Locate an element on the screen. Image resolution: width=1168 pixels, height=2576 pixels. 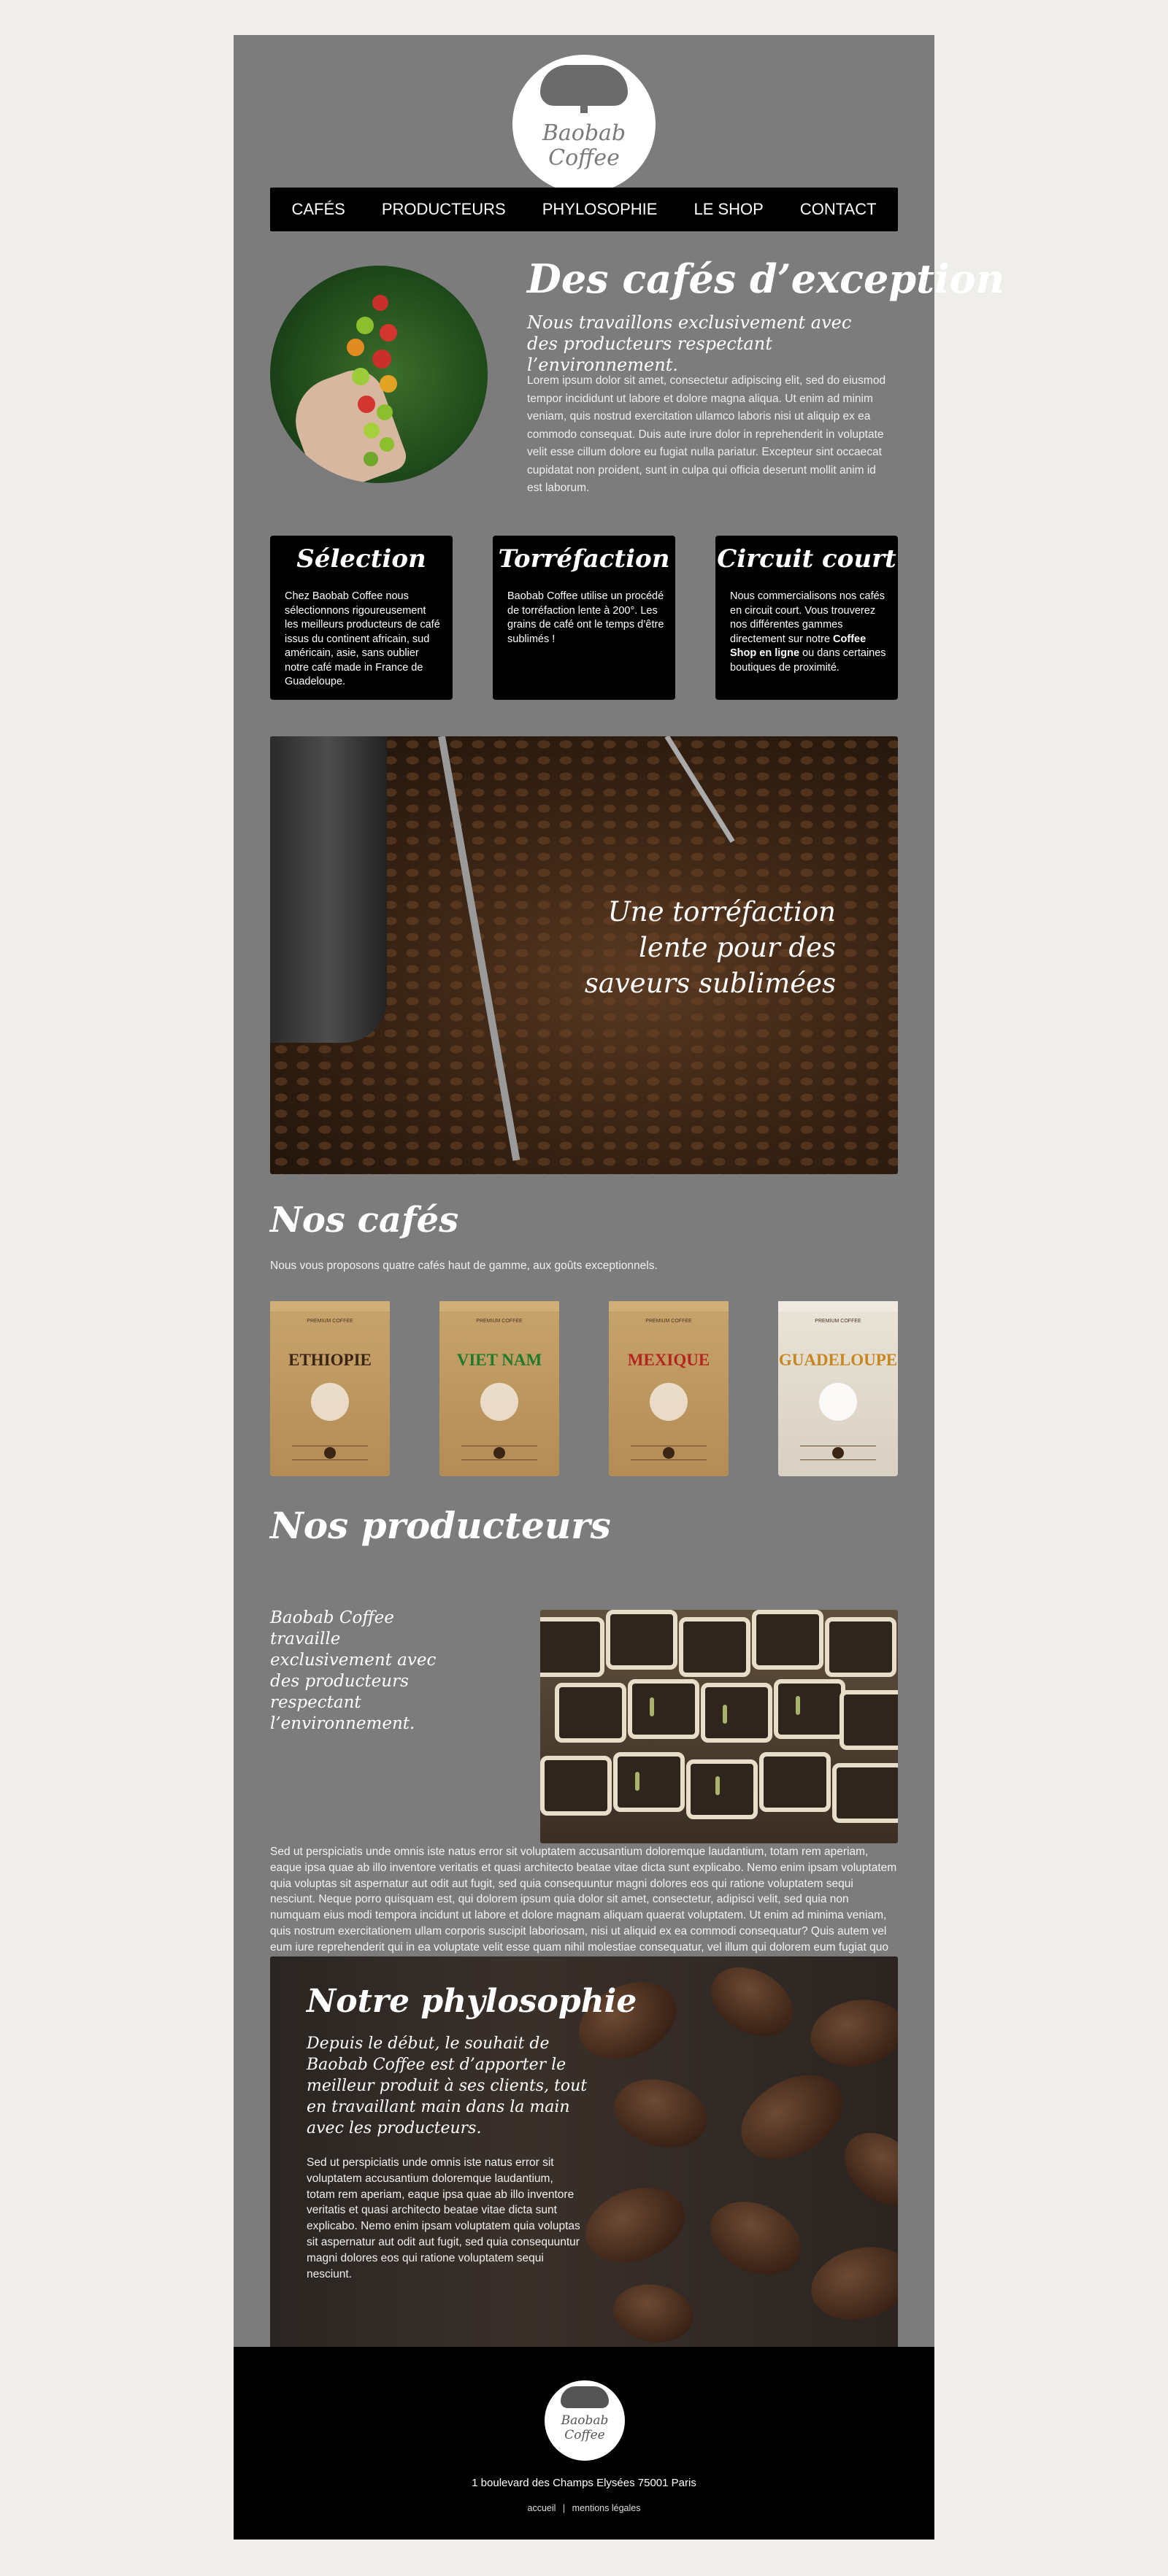
roast-caption-line: Une torréfaction is located at coordinates (721, 912).